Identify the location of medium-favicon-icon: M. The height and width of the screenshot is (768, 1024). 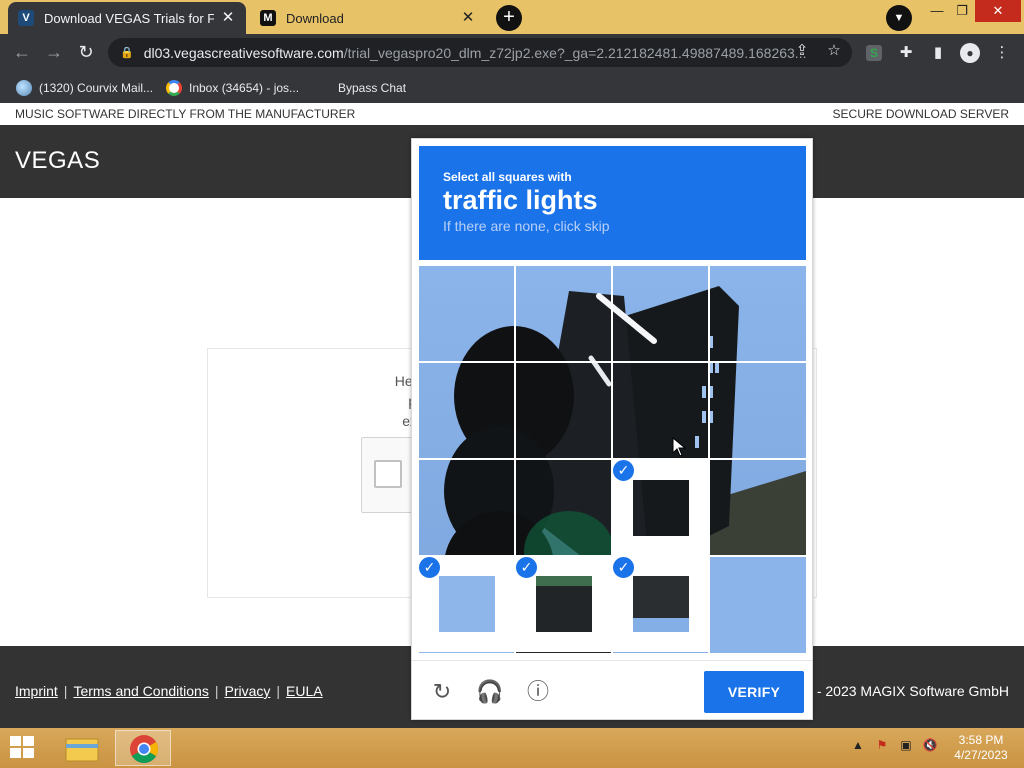
(268, 18).